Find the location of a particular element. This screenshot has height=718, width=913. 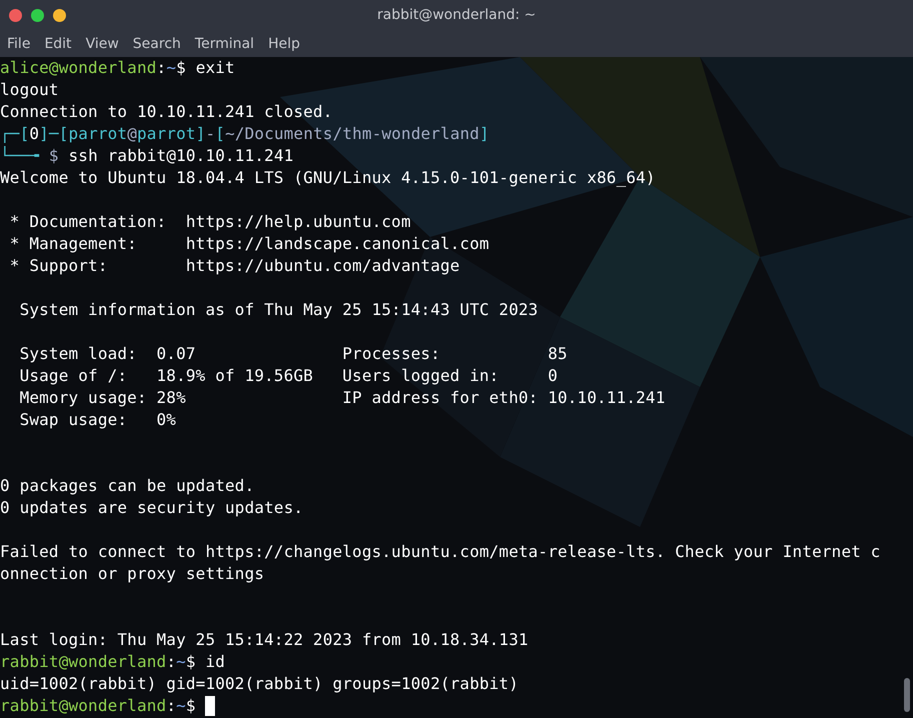

terminal-output: System information as of Thu May 25 15:14:43 UTC 2023 is located at coordinates (278, 310).